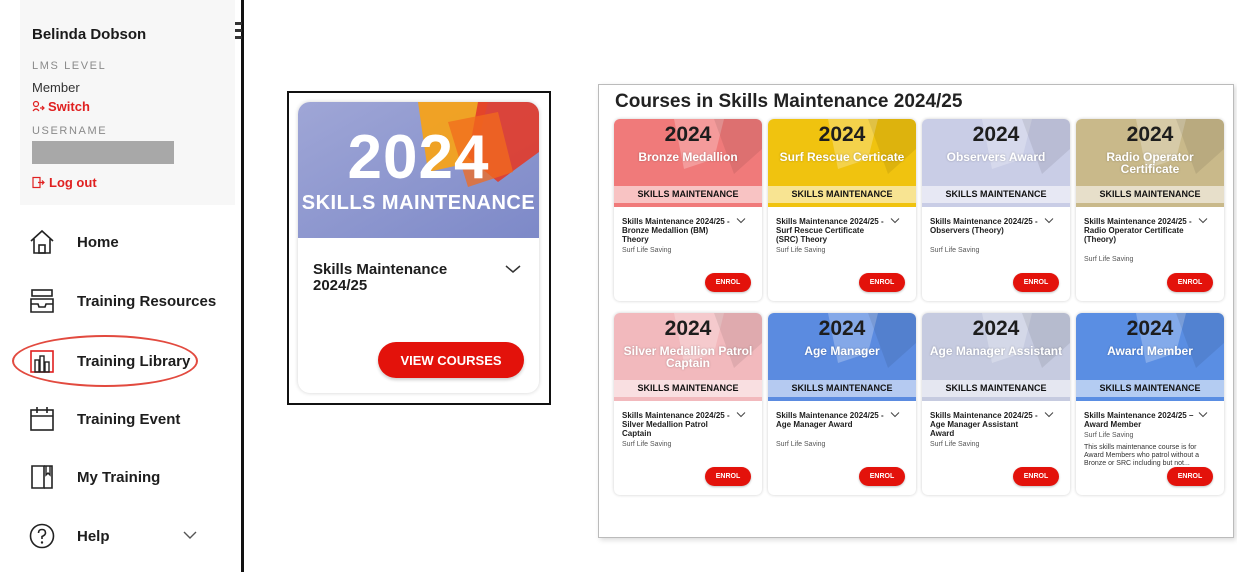 Image resolution: width=1237 pixels, height=572 pixels. What do you see at coordinates (418, 203) in the screenshot?
I see `banner-title: SKILLS MAINTENANCE` at bounding box center [418, 203].